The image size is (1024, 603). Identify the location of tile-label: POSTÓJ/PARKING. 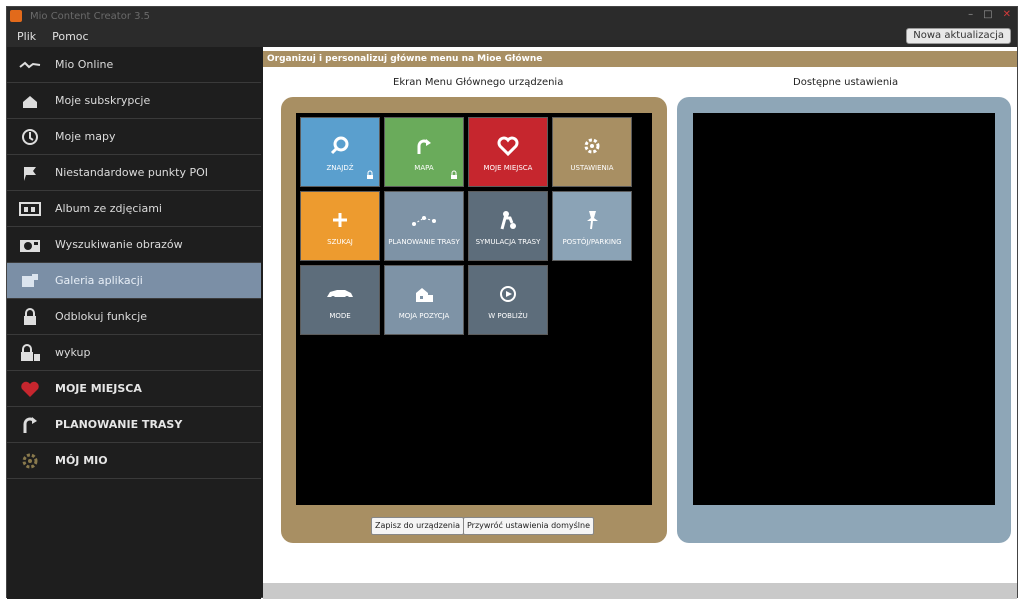
(592, 241).